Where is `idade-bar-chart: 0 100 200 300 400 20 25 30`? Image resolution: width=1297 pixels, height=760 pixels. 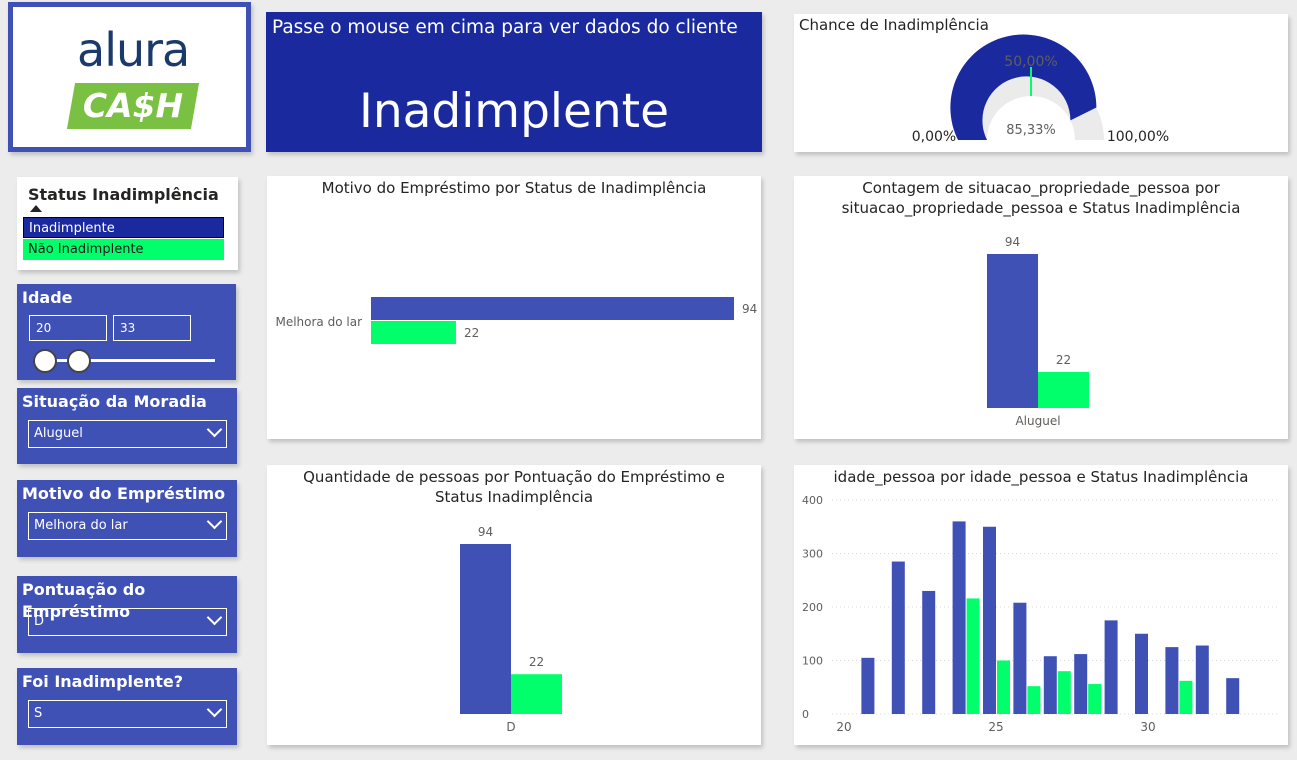 idade-bar-chart: 0 100 200 300 400 20 25 30 is located at coordinates (1040, 614).